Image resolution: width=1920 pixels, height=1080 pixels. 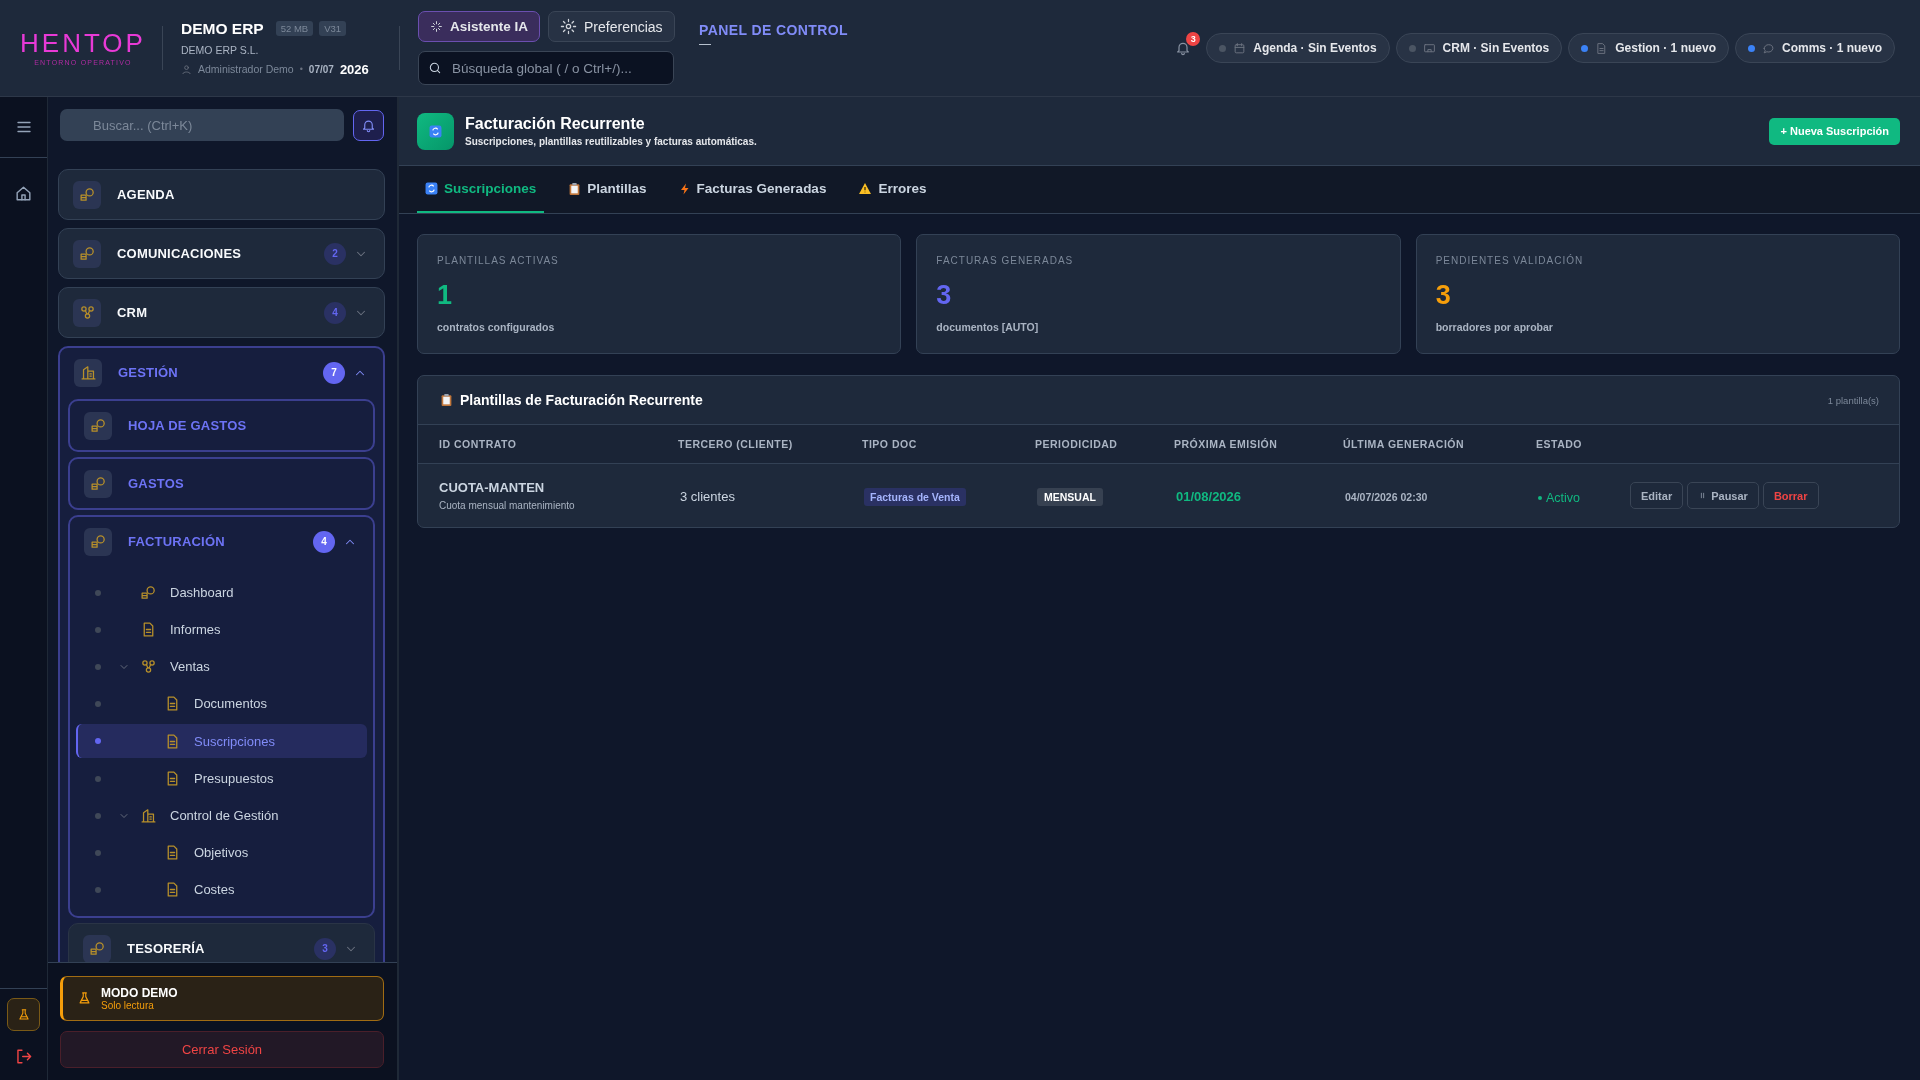 I want to click on nav-item: COMUNICACIONES 2, so click(x=221, y=253).